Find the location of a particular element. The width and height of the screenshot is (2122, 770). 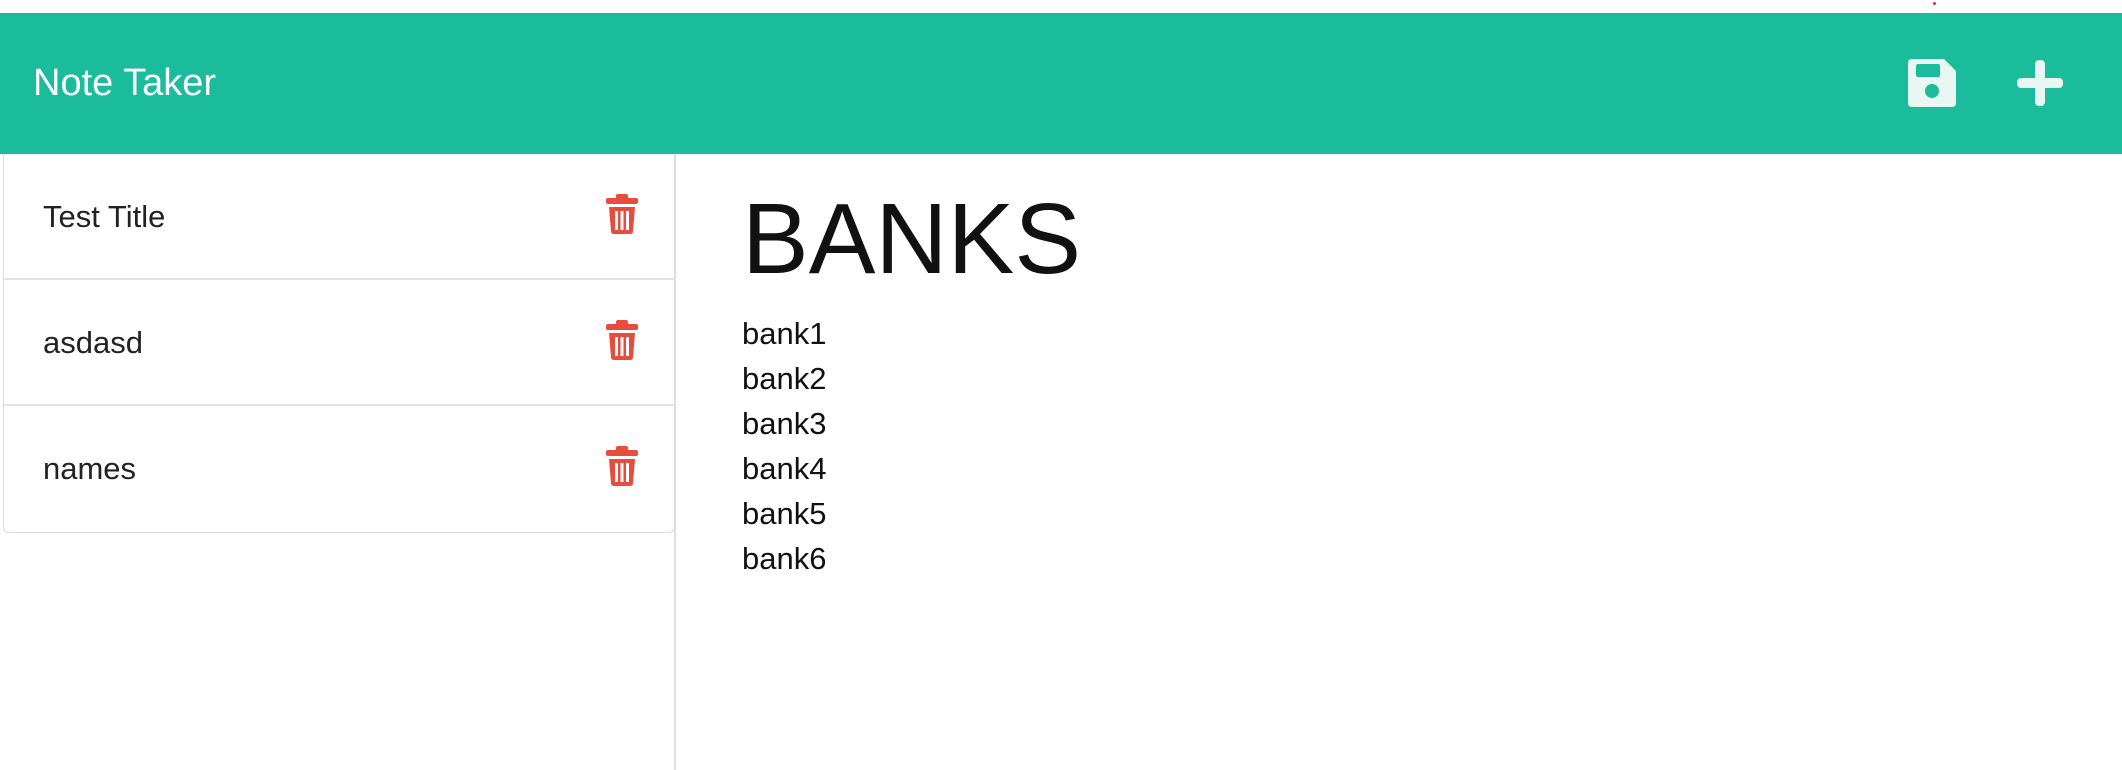

top-strip is located at coordinates (1061, 6).